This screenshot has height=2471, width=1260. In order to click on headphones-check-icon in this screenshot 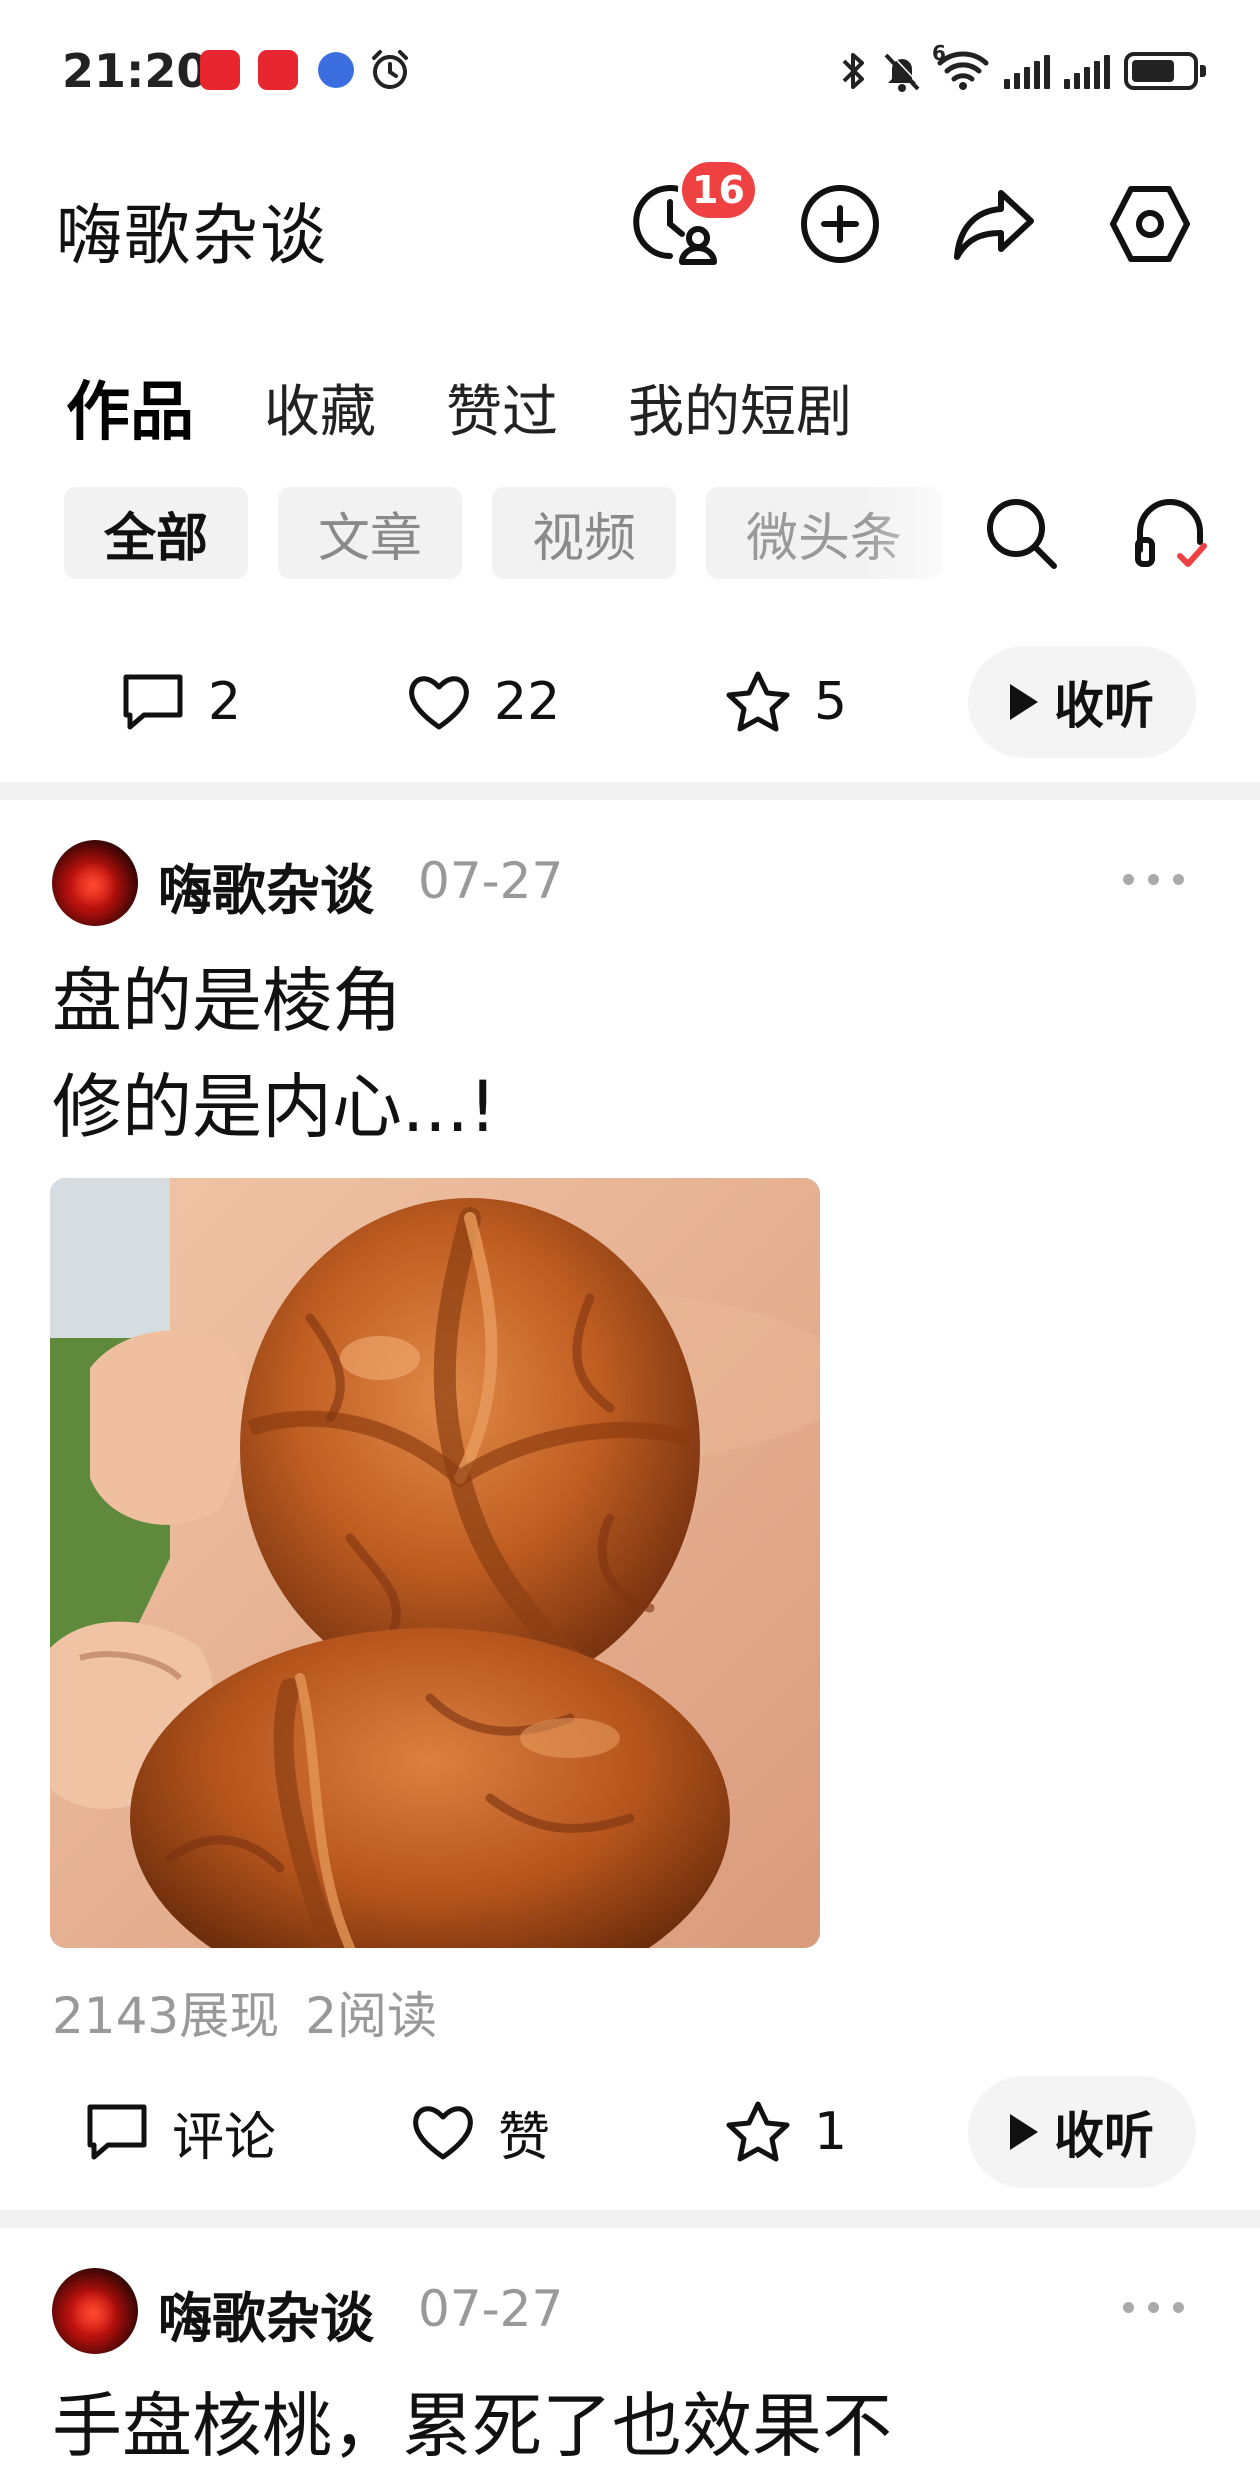, I will do `click(1171, 533)`.